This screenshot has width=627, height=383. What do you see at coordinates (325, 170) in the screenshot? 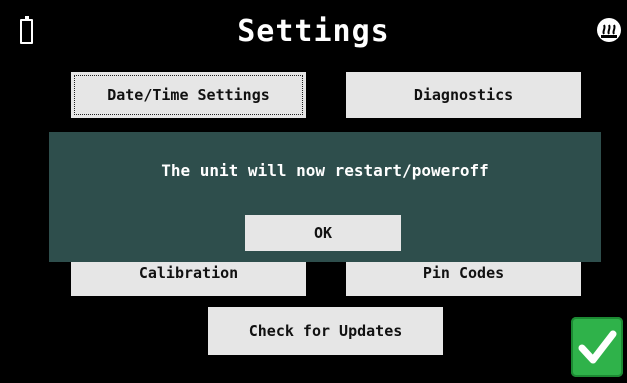
I see `dialog-message: The unit will now restart/poweroff` at bounding box center [325, 170].